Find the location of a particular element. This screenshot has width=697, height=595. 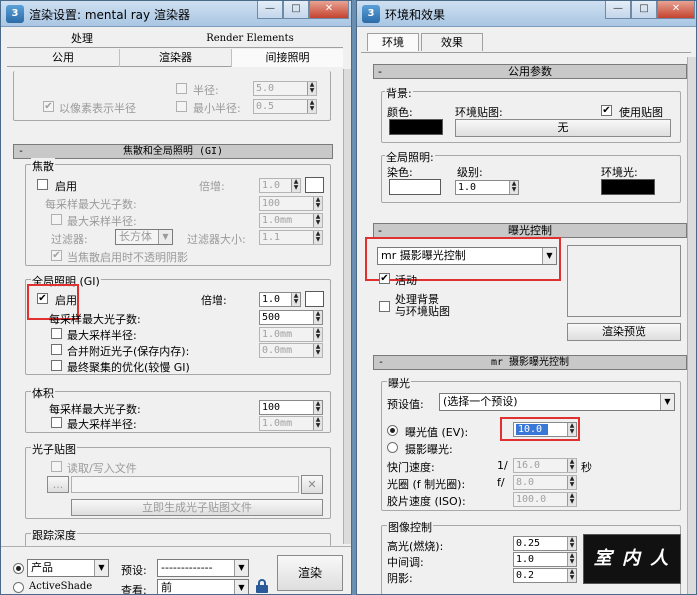

gi-max-radius-spinner: ▲▼ is located at coordinates (291, 334).